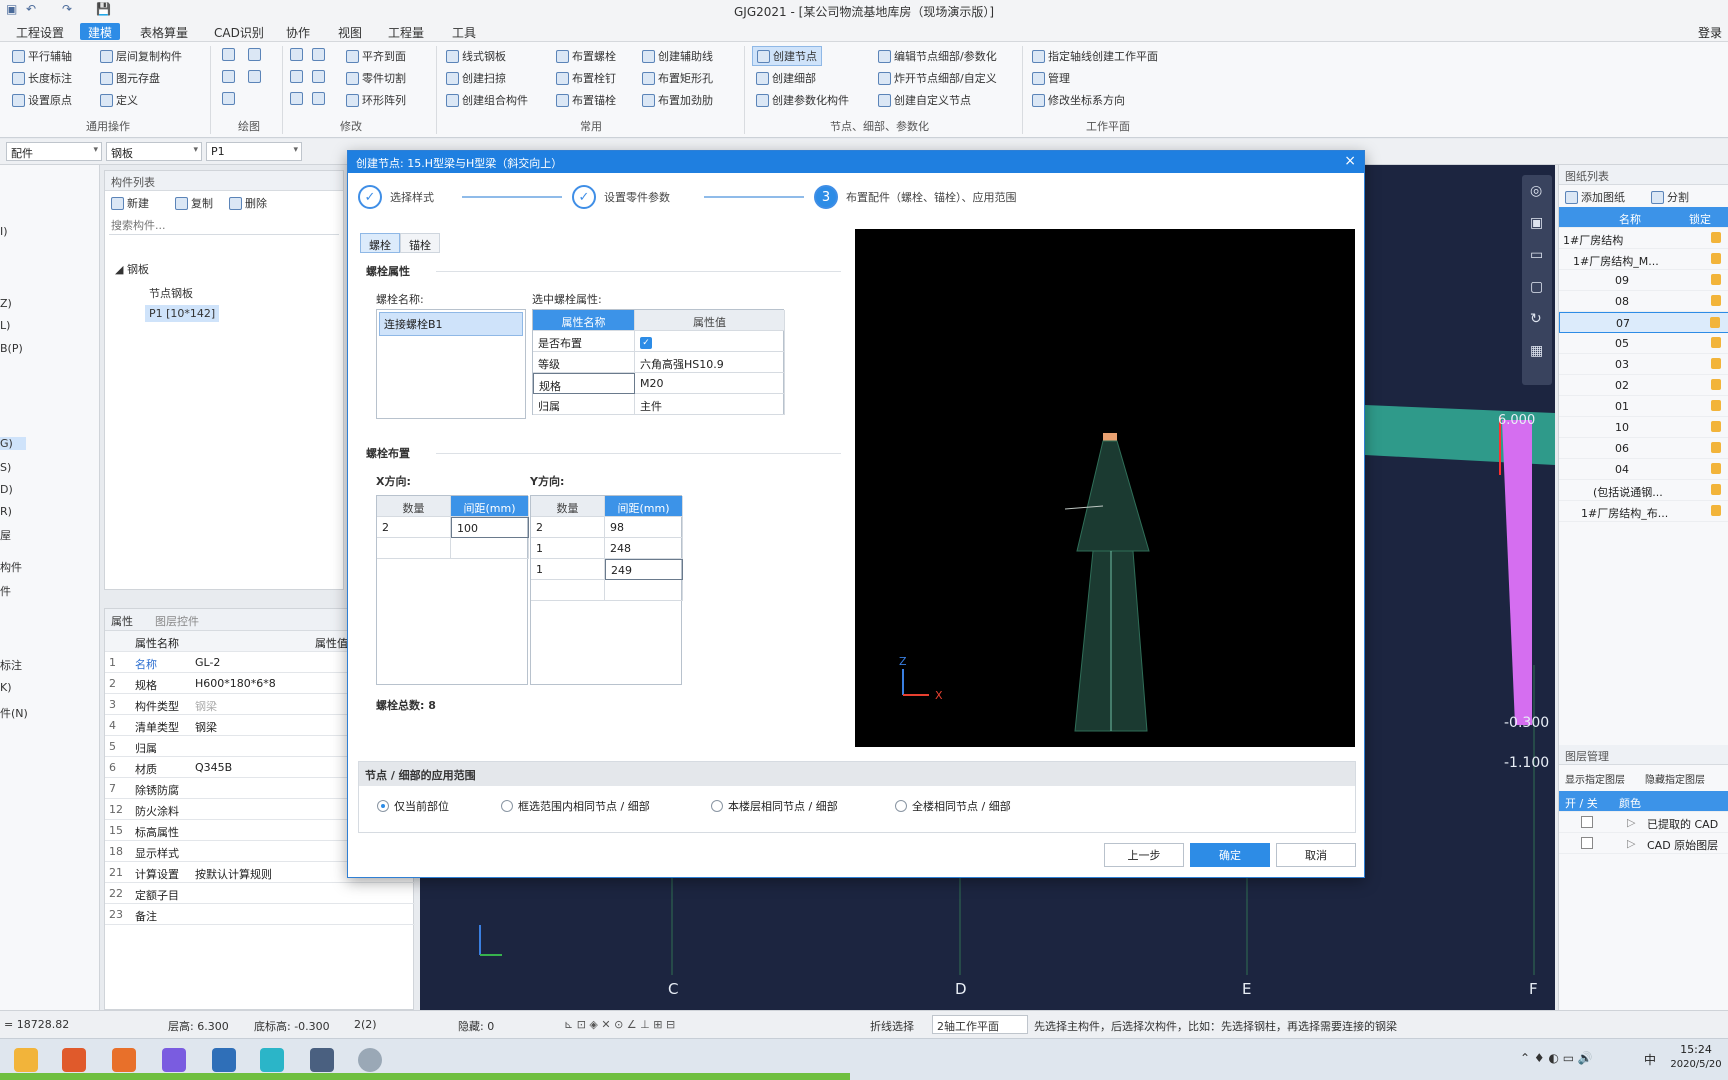 This screenshot has height=1080, width=1728. I want to click on align-to-face-button: 平齐到面, so click(376, 56).